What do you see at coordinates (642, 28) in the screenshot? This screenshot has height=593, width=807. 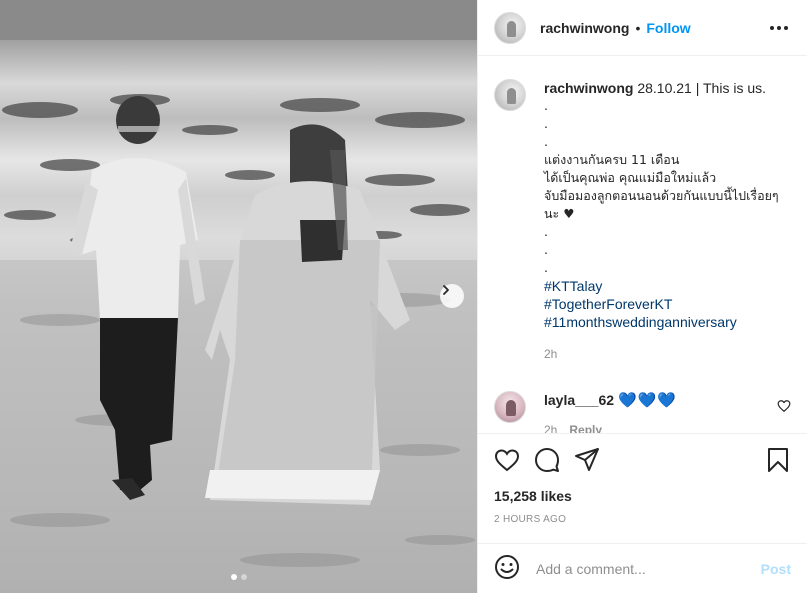 I see `post-header: rachwinwong • Follow` at bounding box center [642, 28].